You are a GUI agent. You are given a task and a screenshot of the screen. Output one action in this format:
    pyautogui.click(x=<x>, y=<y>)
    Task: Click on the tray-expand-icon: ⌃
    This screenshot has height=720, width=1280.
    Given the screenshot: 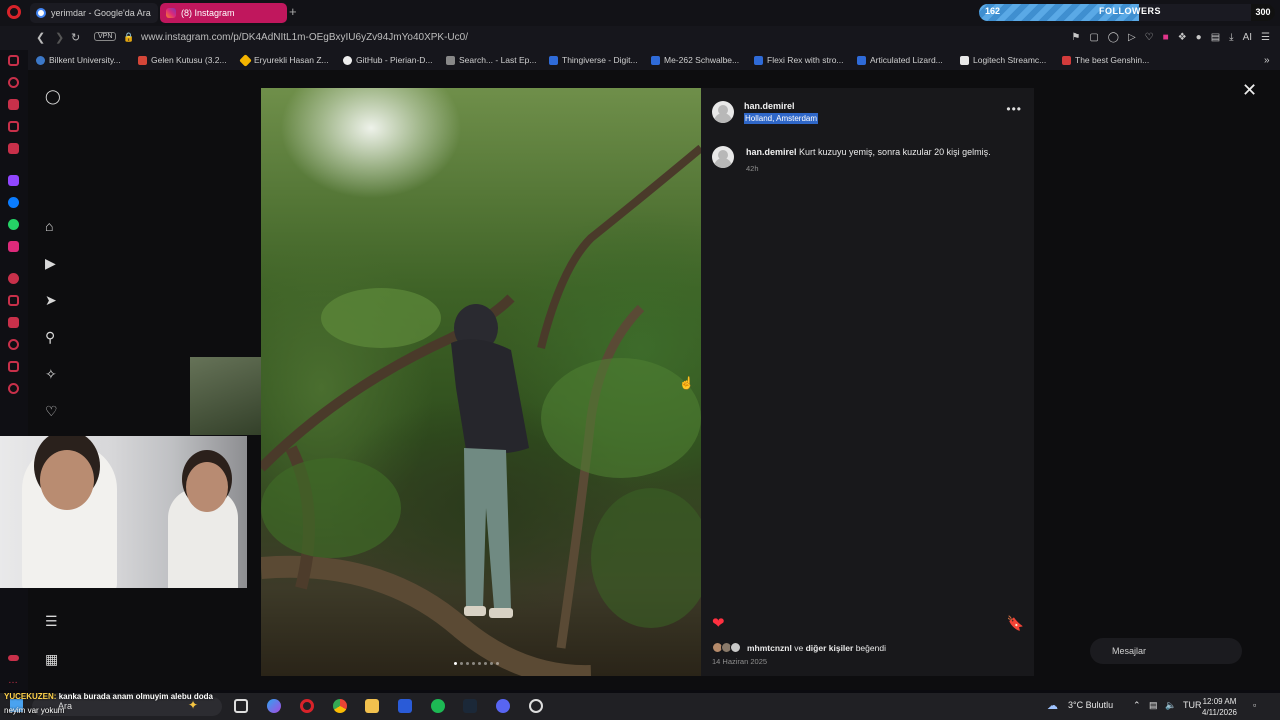 What is the action you would take?
    pyautogui.click(x=1137, y=705)
    